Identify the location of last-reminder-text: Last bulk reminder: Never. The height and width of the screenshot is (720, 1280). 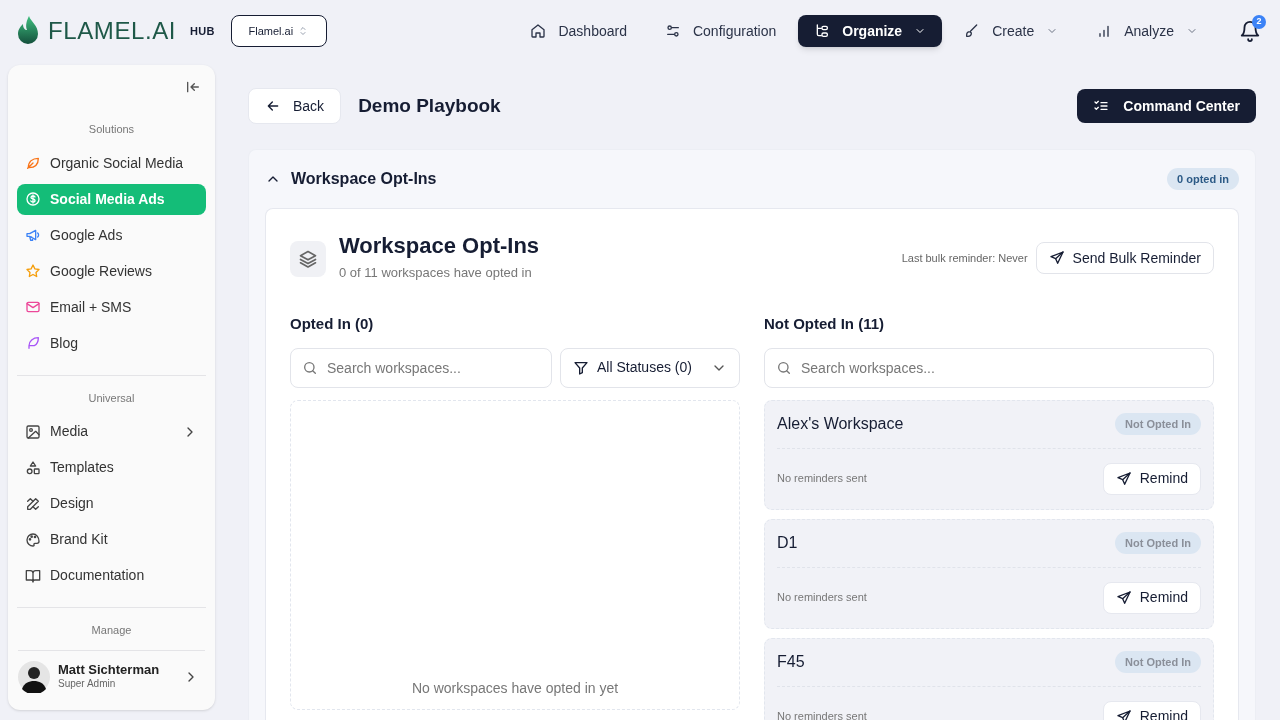
(964, 258).